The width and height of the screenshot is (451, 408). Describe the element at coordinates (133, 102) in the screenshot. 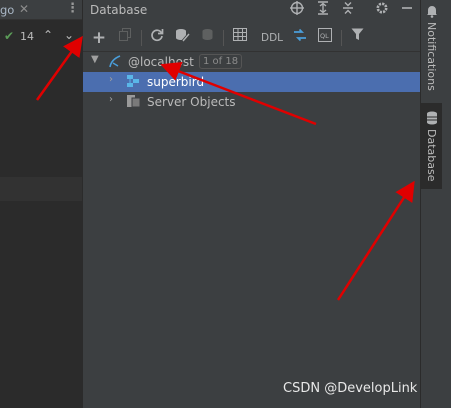

I see `server-objects-icon` at that location.